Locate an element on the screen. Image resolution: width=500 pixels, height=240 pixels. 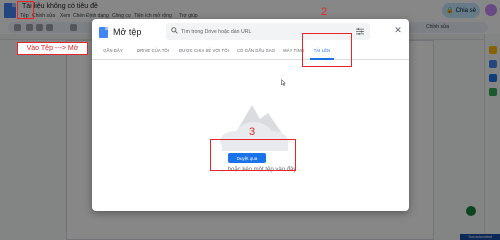
annotation-step1-label: Vào Tệp ---> Mở is located at coordinates (52, 48).